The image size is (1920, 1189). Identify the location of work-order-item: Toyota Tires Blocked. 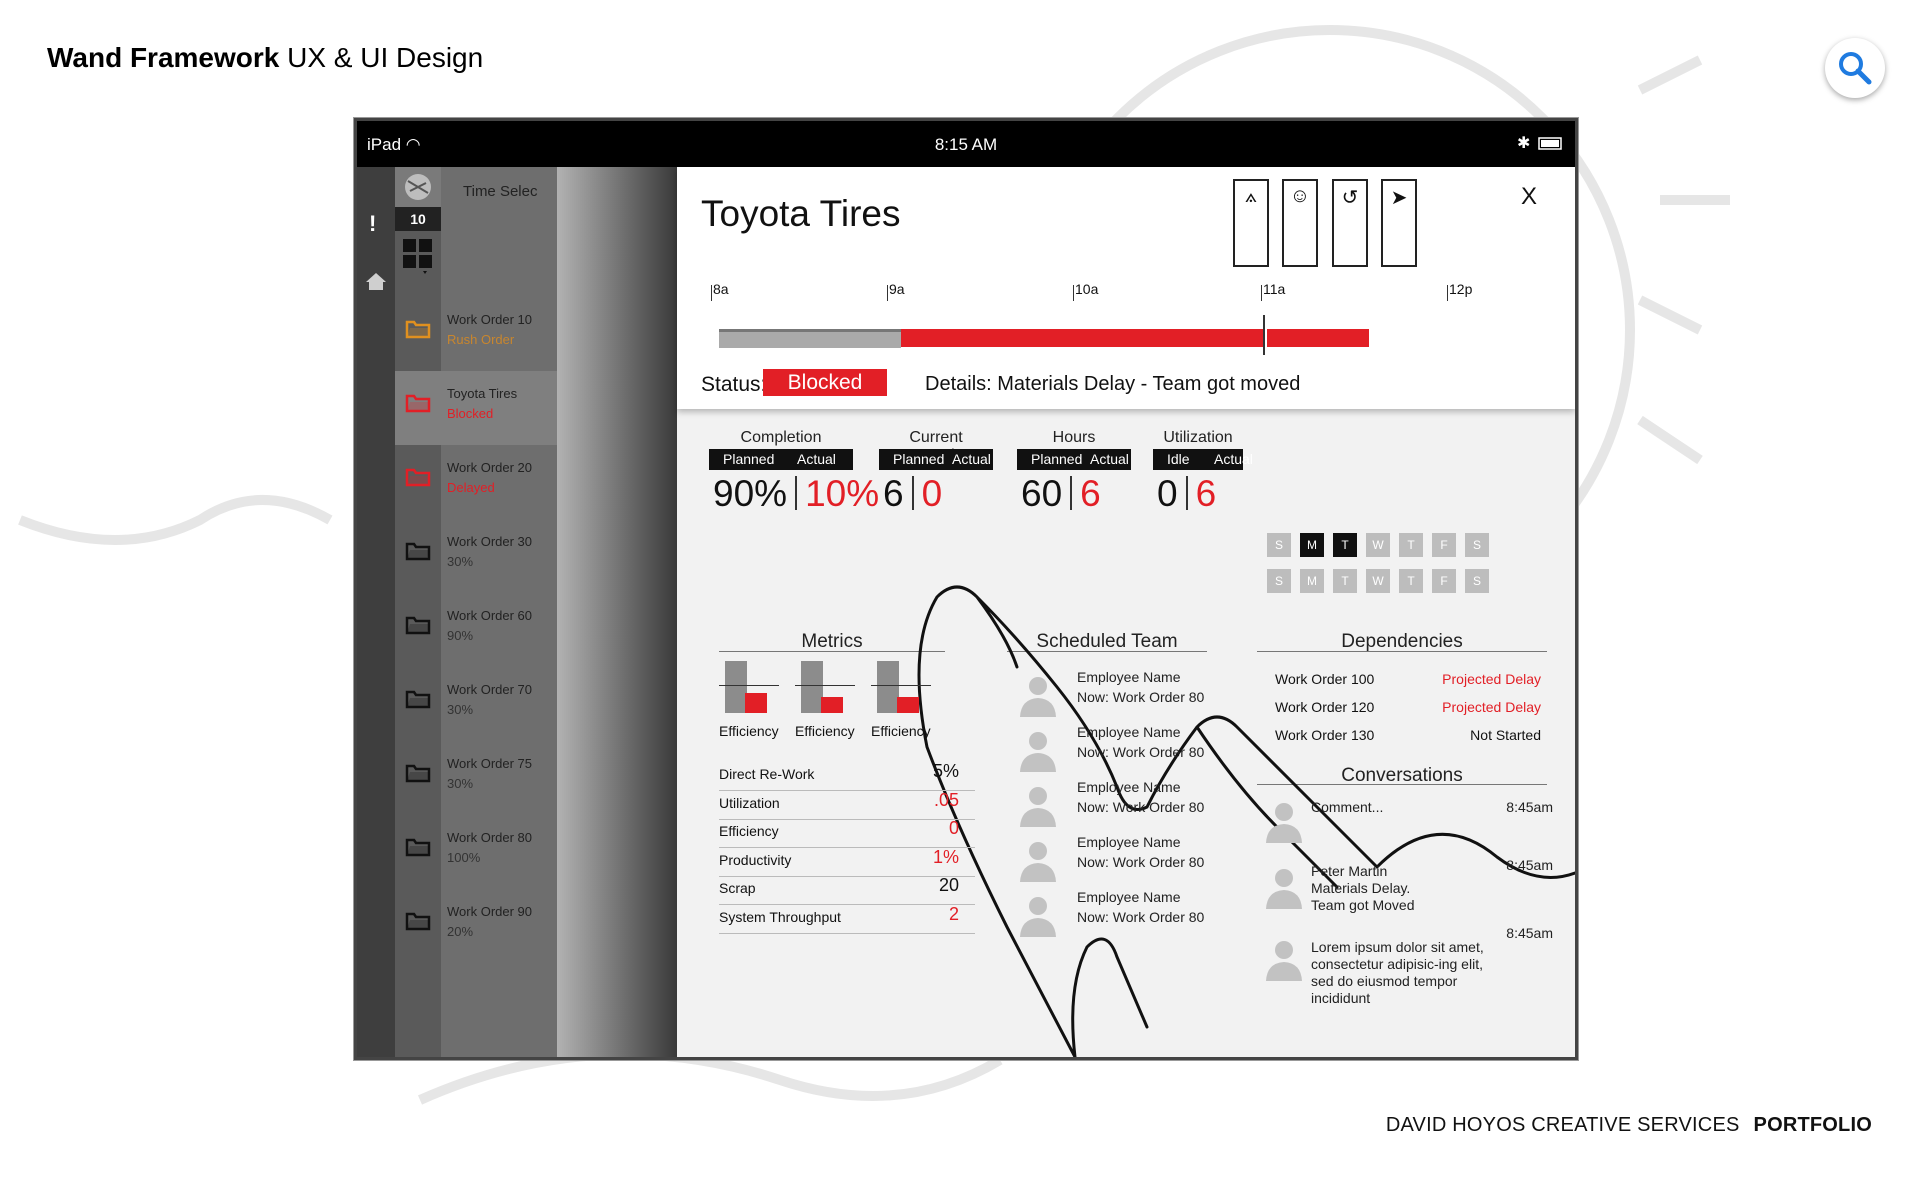
(476, 408).